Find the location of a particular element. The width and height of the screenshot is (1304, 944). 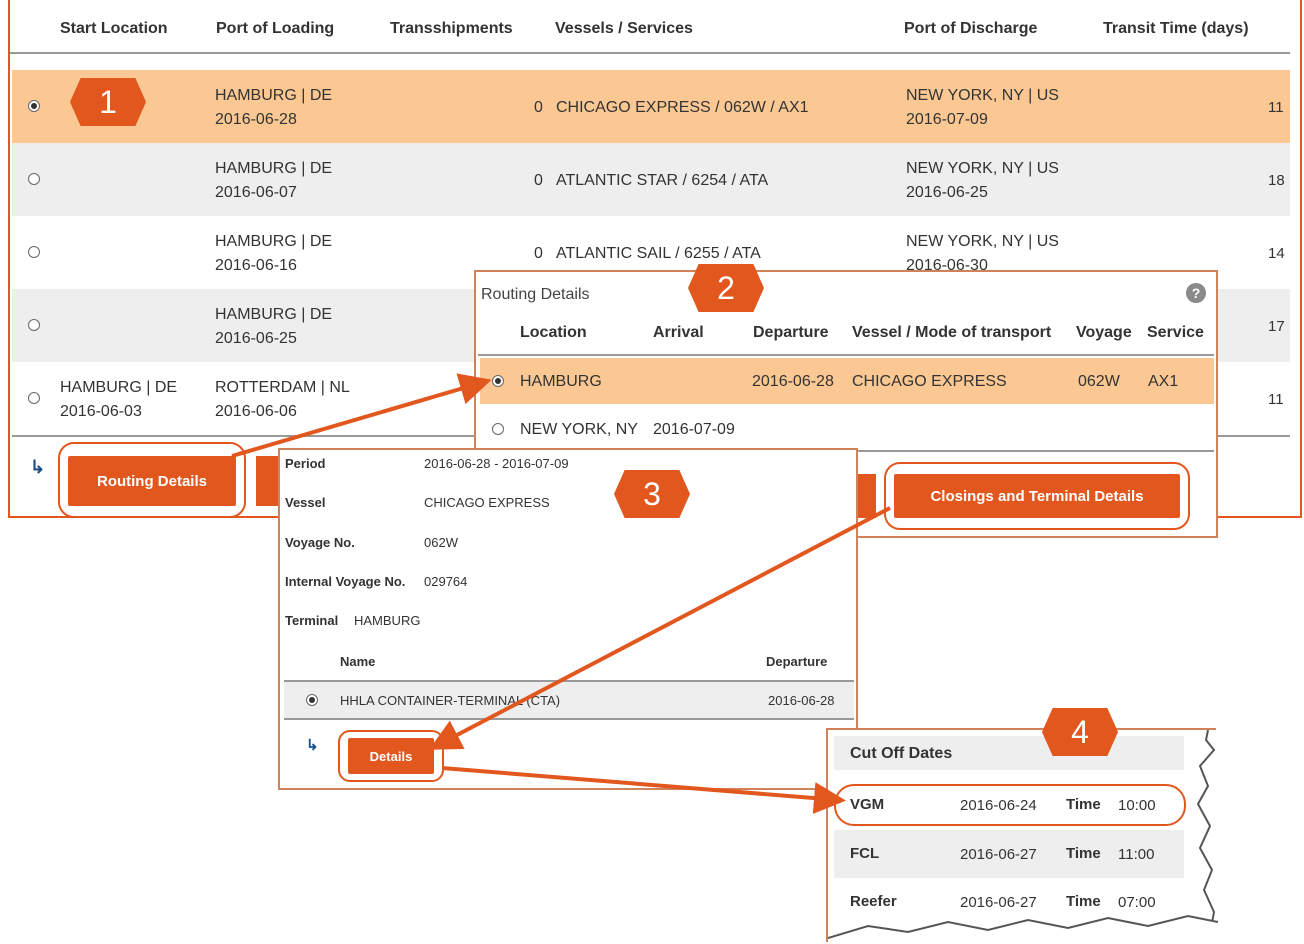

routing-row-voyage: 062W is located at coordinates (1099, 381).